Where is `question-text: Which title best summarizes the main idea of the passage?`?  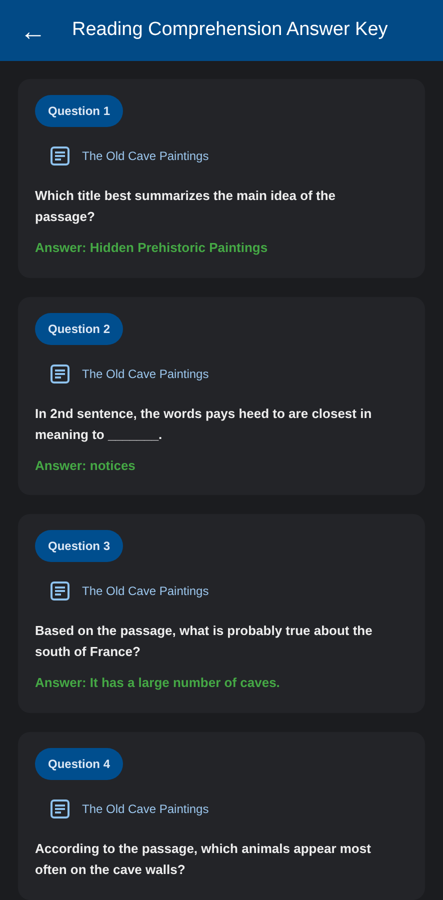
question-text: Which title best summarizes the main idea of the passage? is located at coordinates (186, 206).